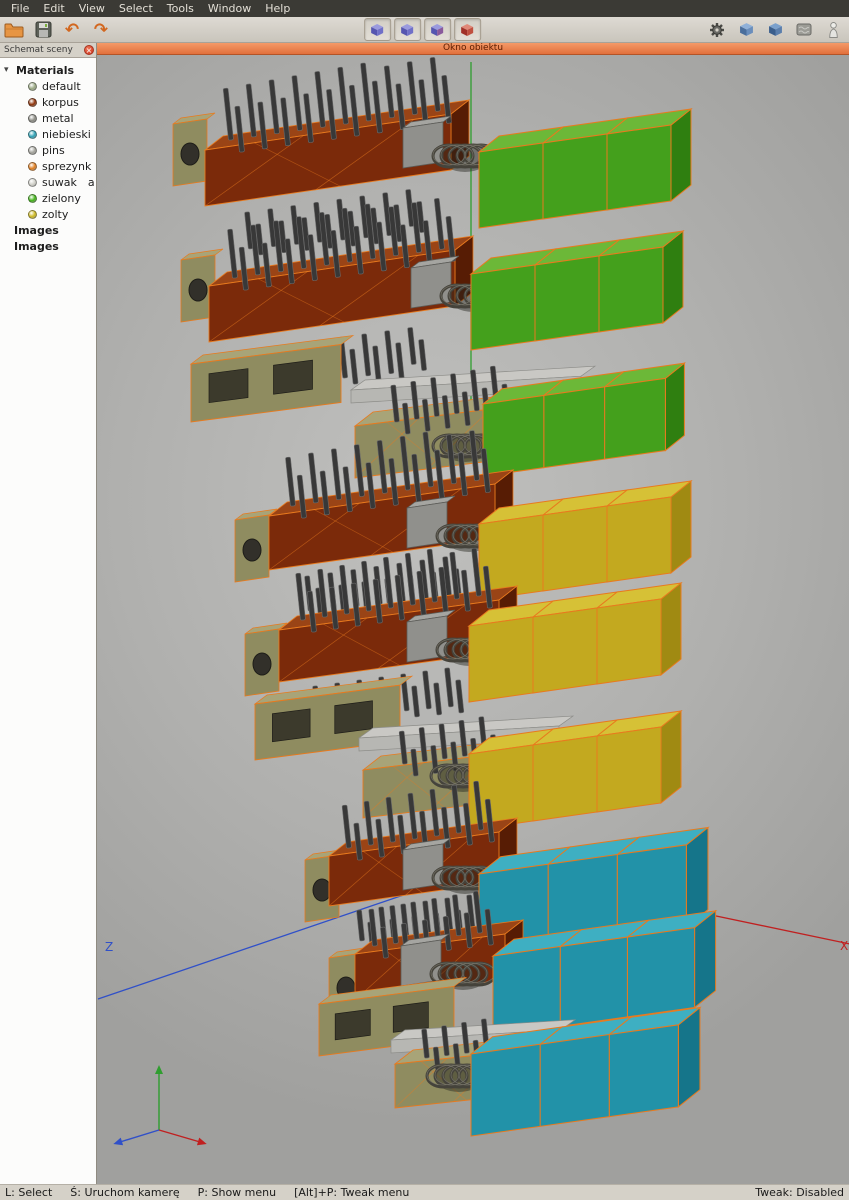 The image size is (849, 1200). Describe the element at coordinates (14, 30) in the screenshot. I see `open-folder-icon` at that location.